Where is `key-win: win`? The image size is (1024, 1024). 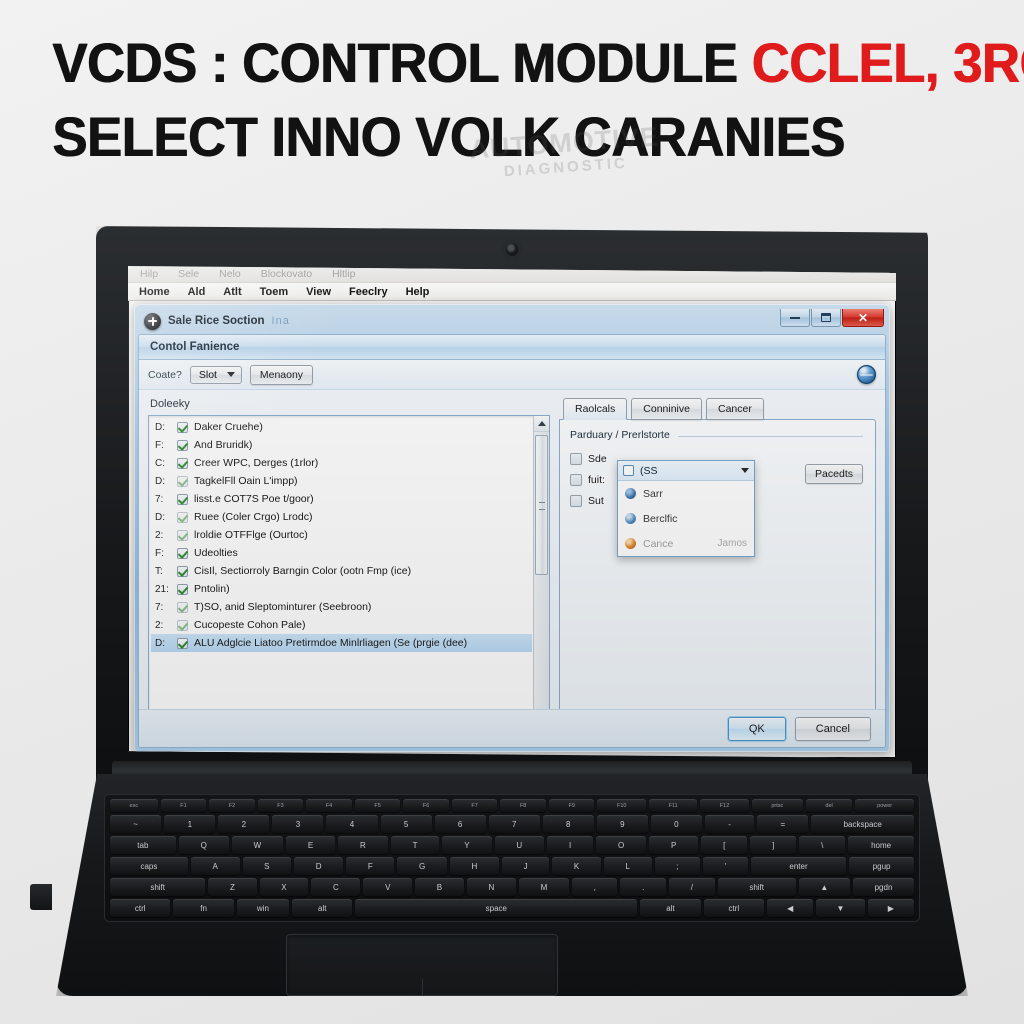
key-win: win is located at coordinates (263, 908).